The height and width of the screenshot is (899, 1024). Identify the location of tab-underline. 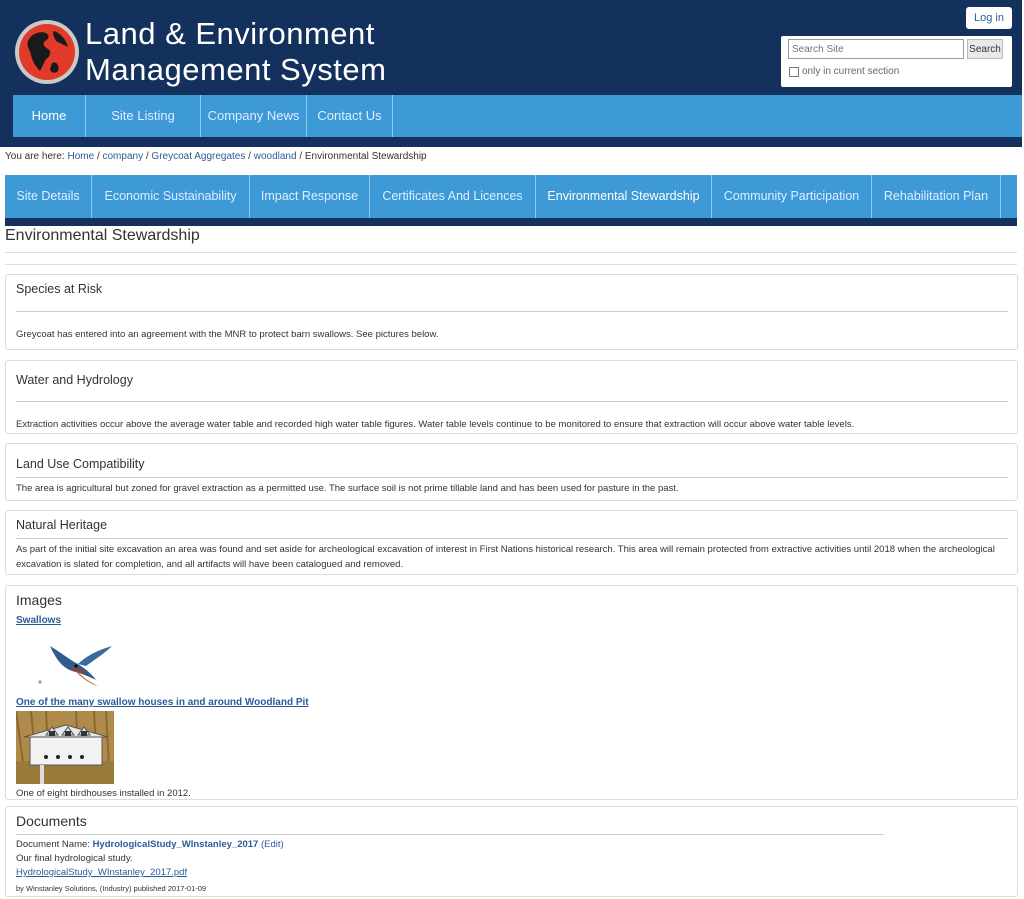
(511, 222).